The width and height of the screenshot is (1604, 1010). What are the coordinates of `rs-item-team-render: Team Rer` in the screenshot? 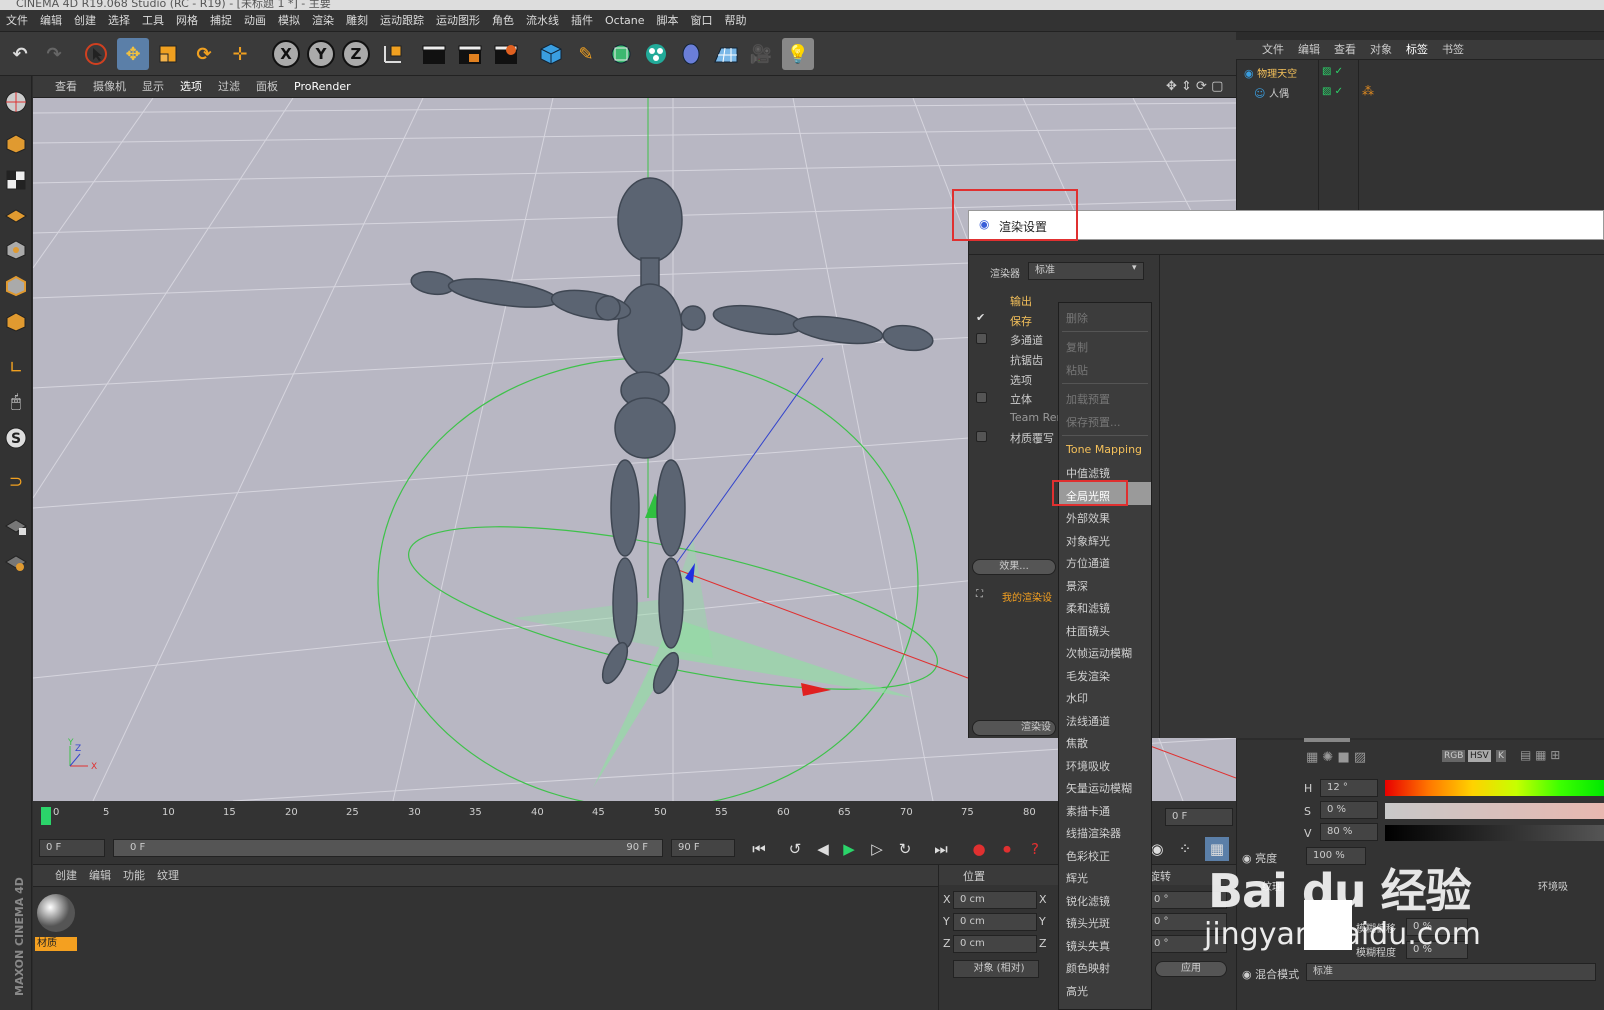 It's located at (1035, 417).